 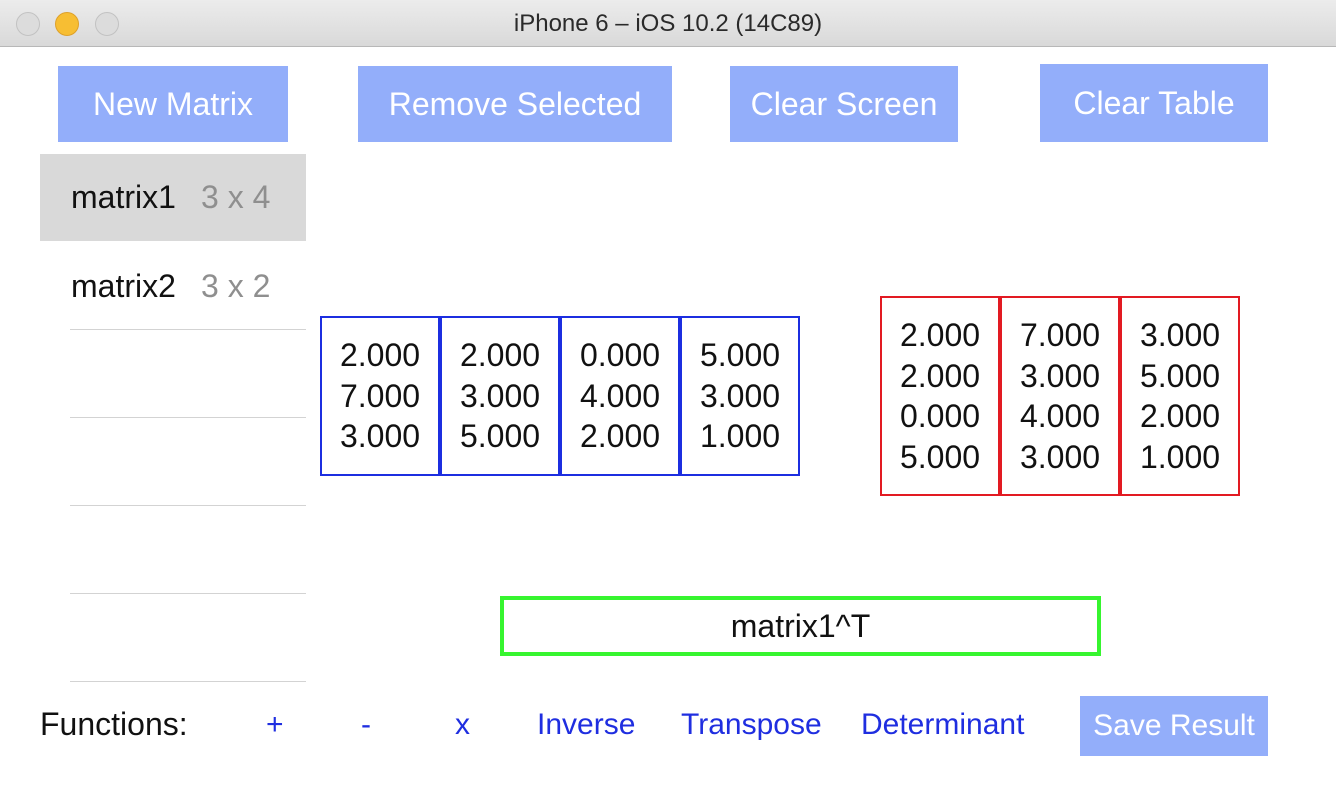 What do you see at coordinates (940, 396) in the screenshot?
I see `matrix-column: 2.000 2.000 0.000 5.000` at bounding box center [940, 396].